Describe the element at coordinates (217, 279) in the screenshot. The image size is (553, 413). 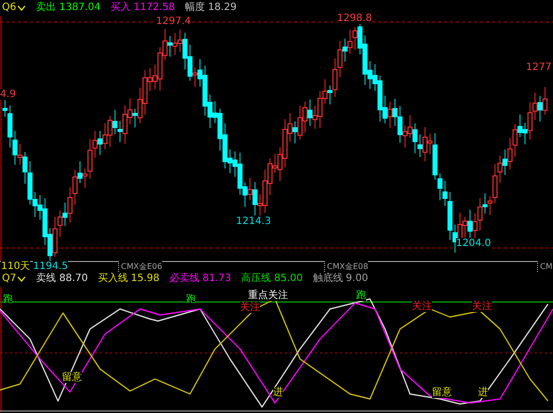
I see `indicator-value: 81.73` at that location.